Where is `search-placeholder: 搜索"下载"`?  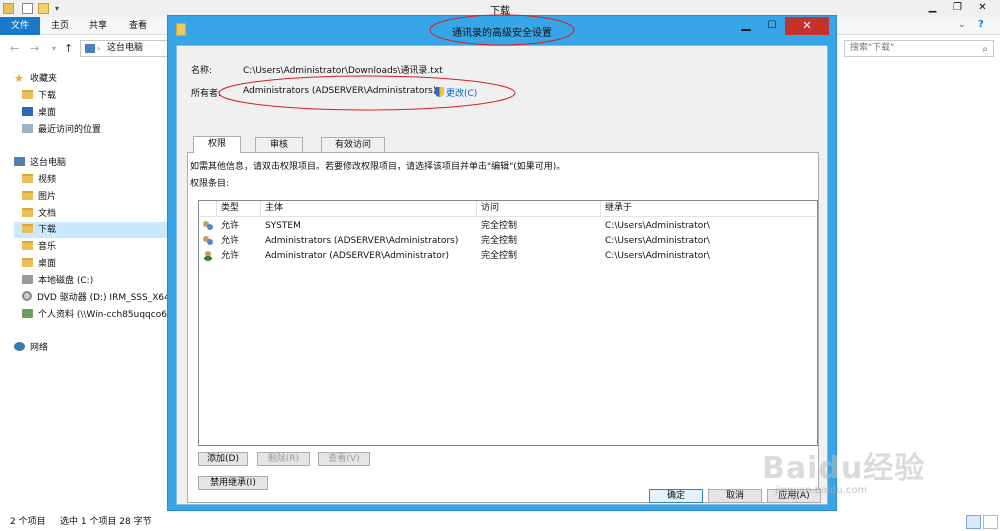 search-placeholder: 搜索"下载" is located at coordinates (872, 48).